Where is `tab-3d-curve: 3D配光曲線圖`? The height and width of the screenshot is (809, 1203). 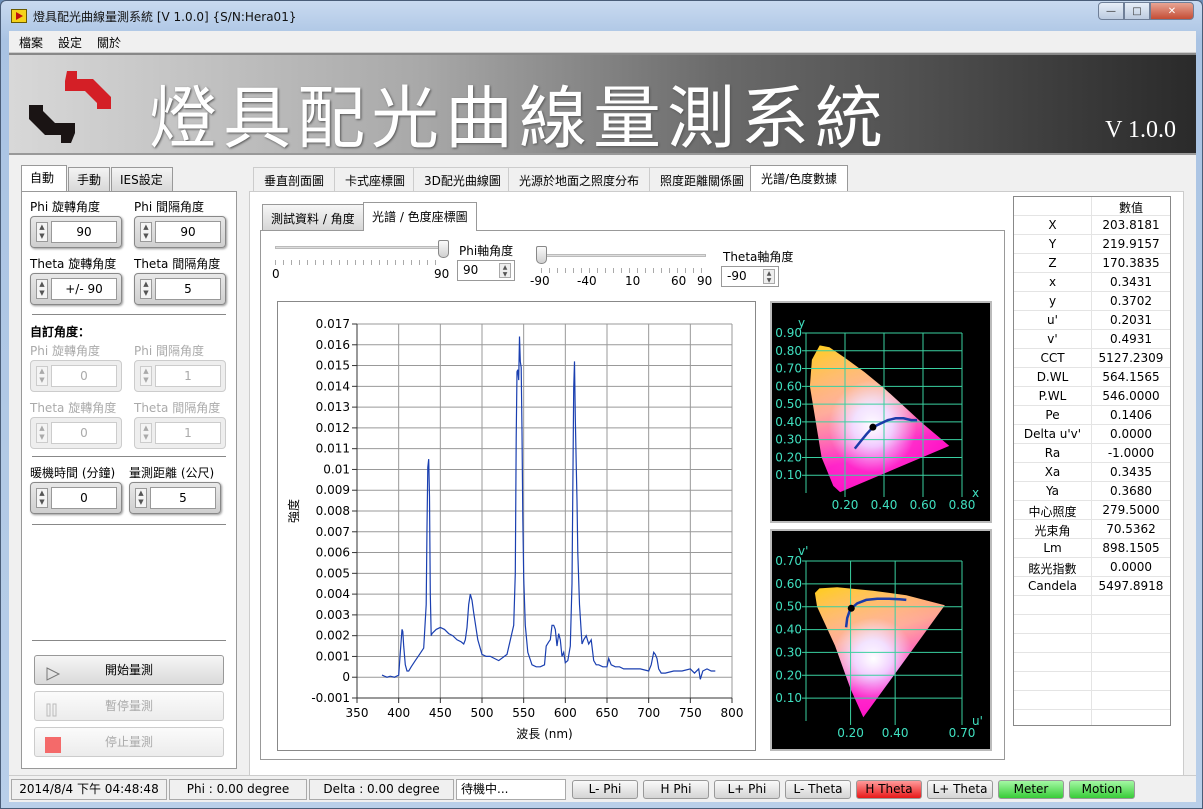 tab-3d-curve: 3D配光曲線圖 is located at coordinates (462, 179).